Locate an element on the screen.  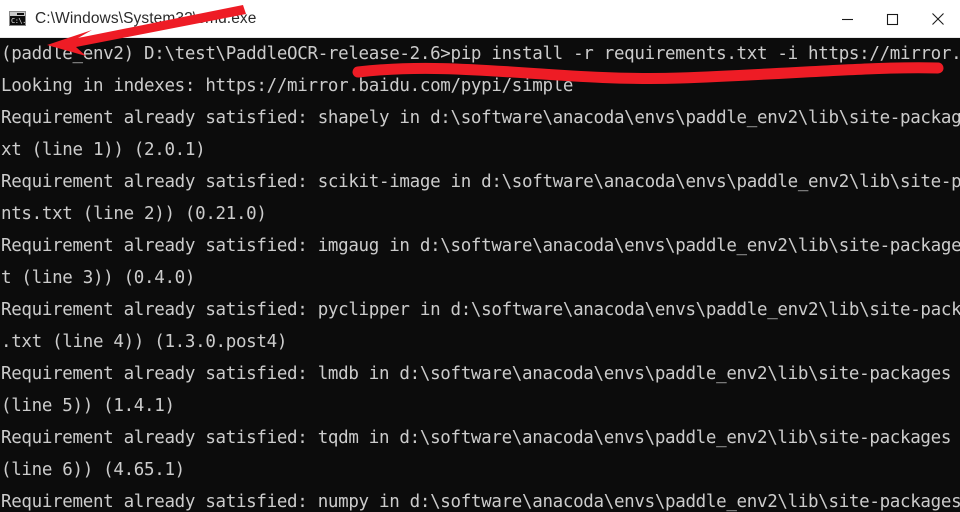
console-line: (line 5)) (1.4.1) is located at coordinates (88, 406).